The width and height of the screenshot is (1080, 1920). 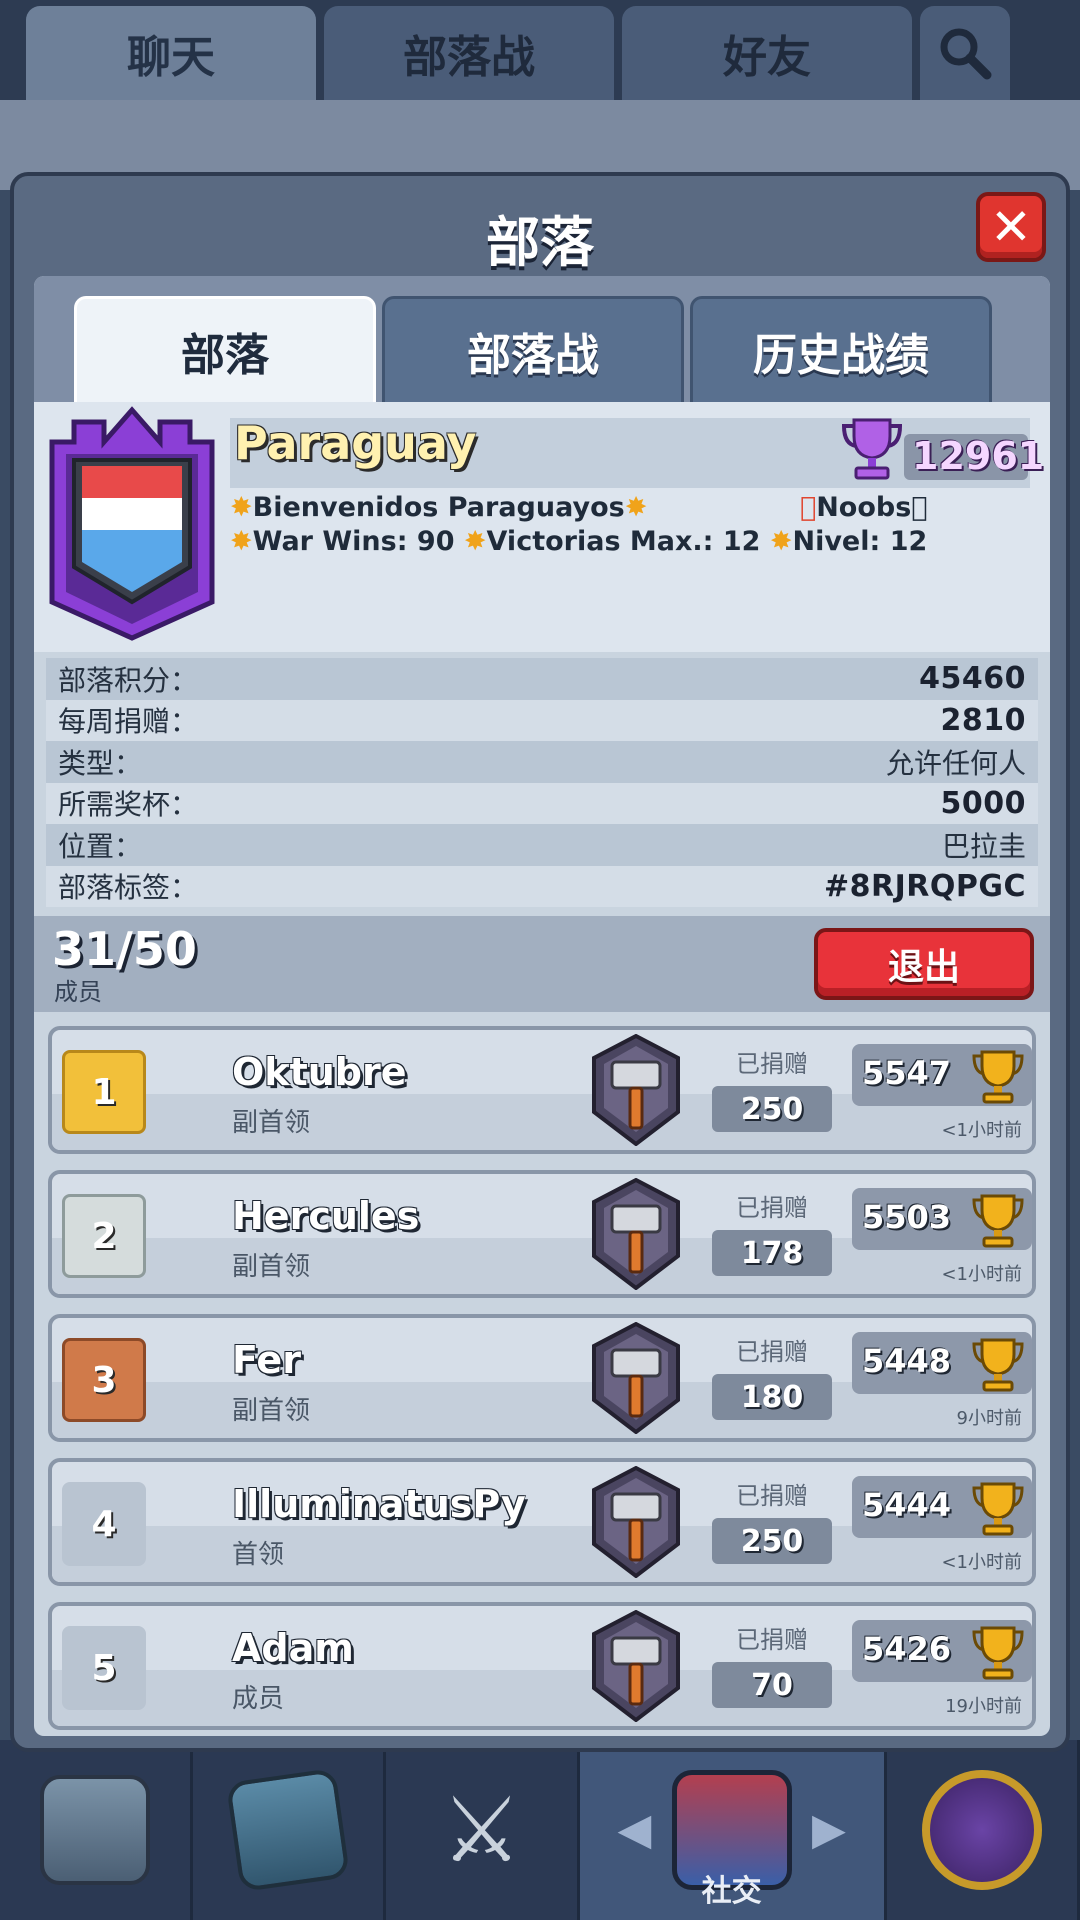 I want to click on nav-cards, so click(x=290, y=1830).